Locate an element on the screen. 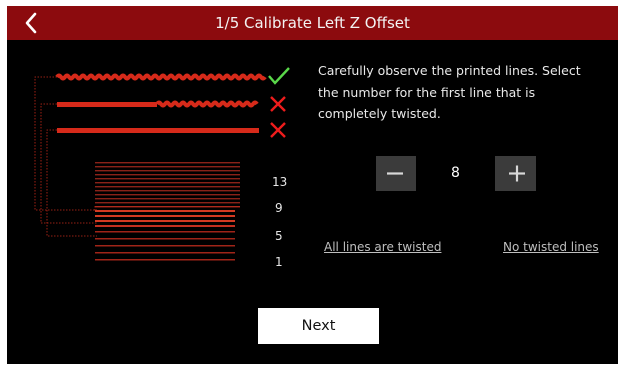 The image size is (625, 367). no-twisted-lines-link: No twisted lines is located at coordinates (551, 247).